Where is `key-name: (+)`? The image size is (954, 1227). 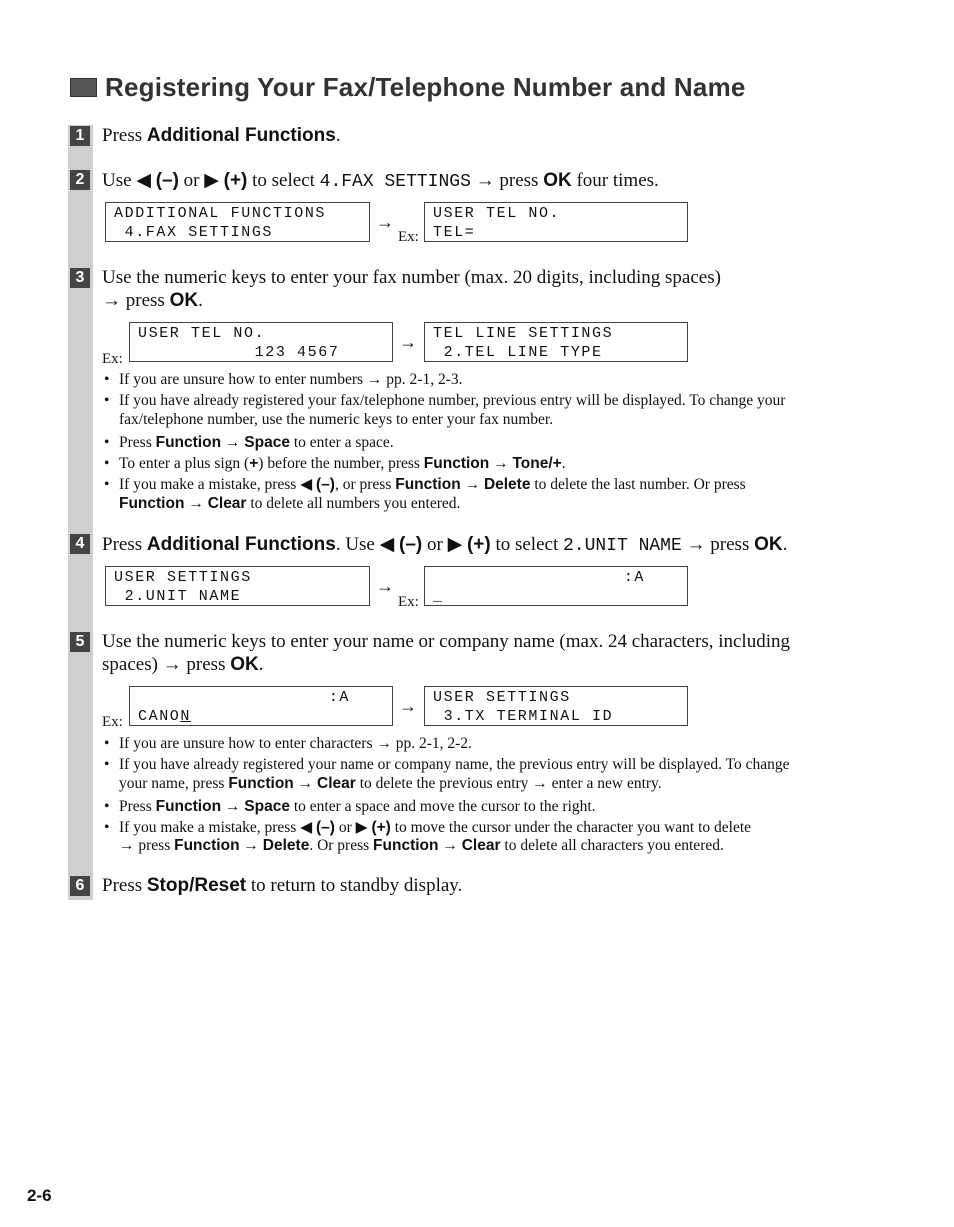
key-name: (+) is located at coordinates (478, 544).